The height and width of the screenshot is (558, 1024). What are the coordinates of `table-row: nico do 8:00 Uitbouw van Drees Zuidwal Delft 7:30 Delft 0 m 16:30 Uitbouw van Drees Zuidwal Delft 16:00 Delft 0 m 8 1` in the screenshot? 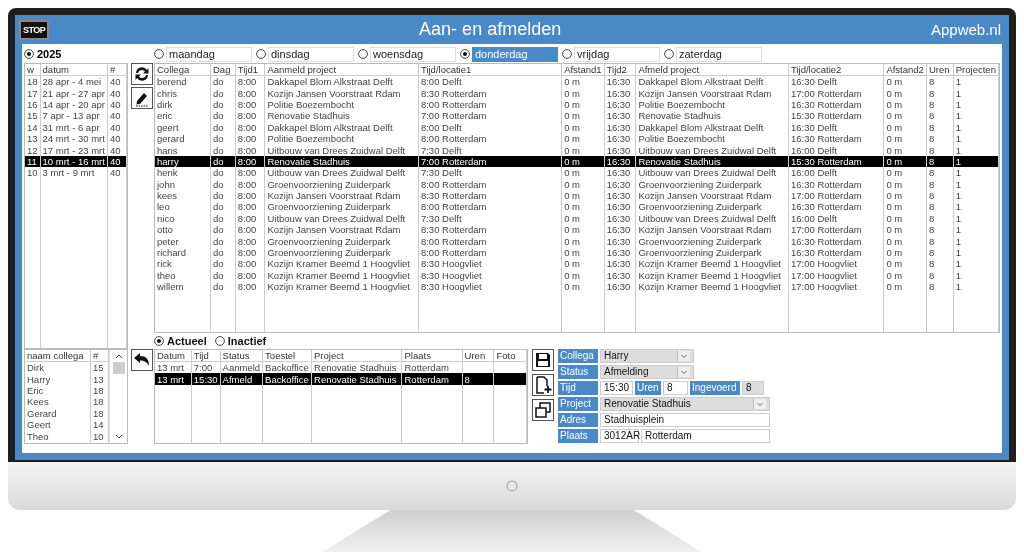 It's located at (577, 218).